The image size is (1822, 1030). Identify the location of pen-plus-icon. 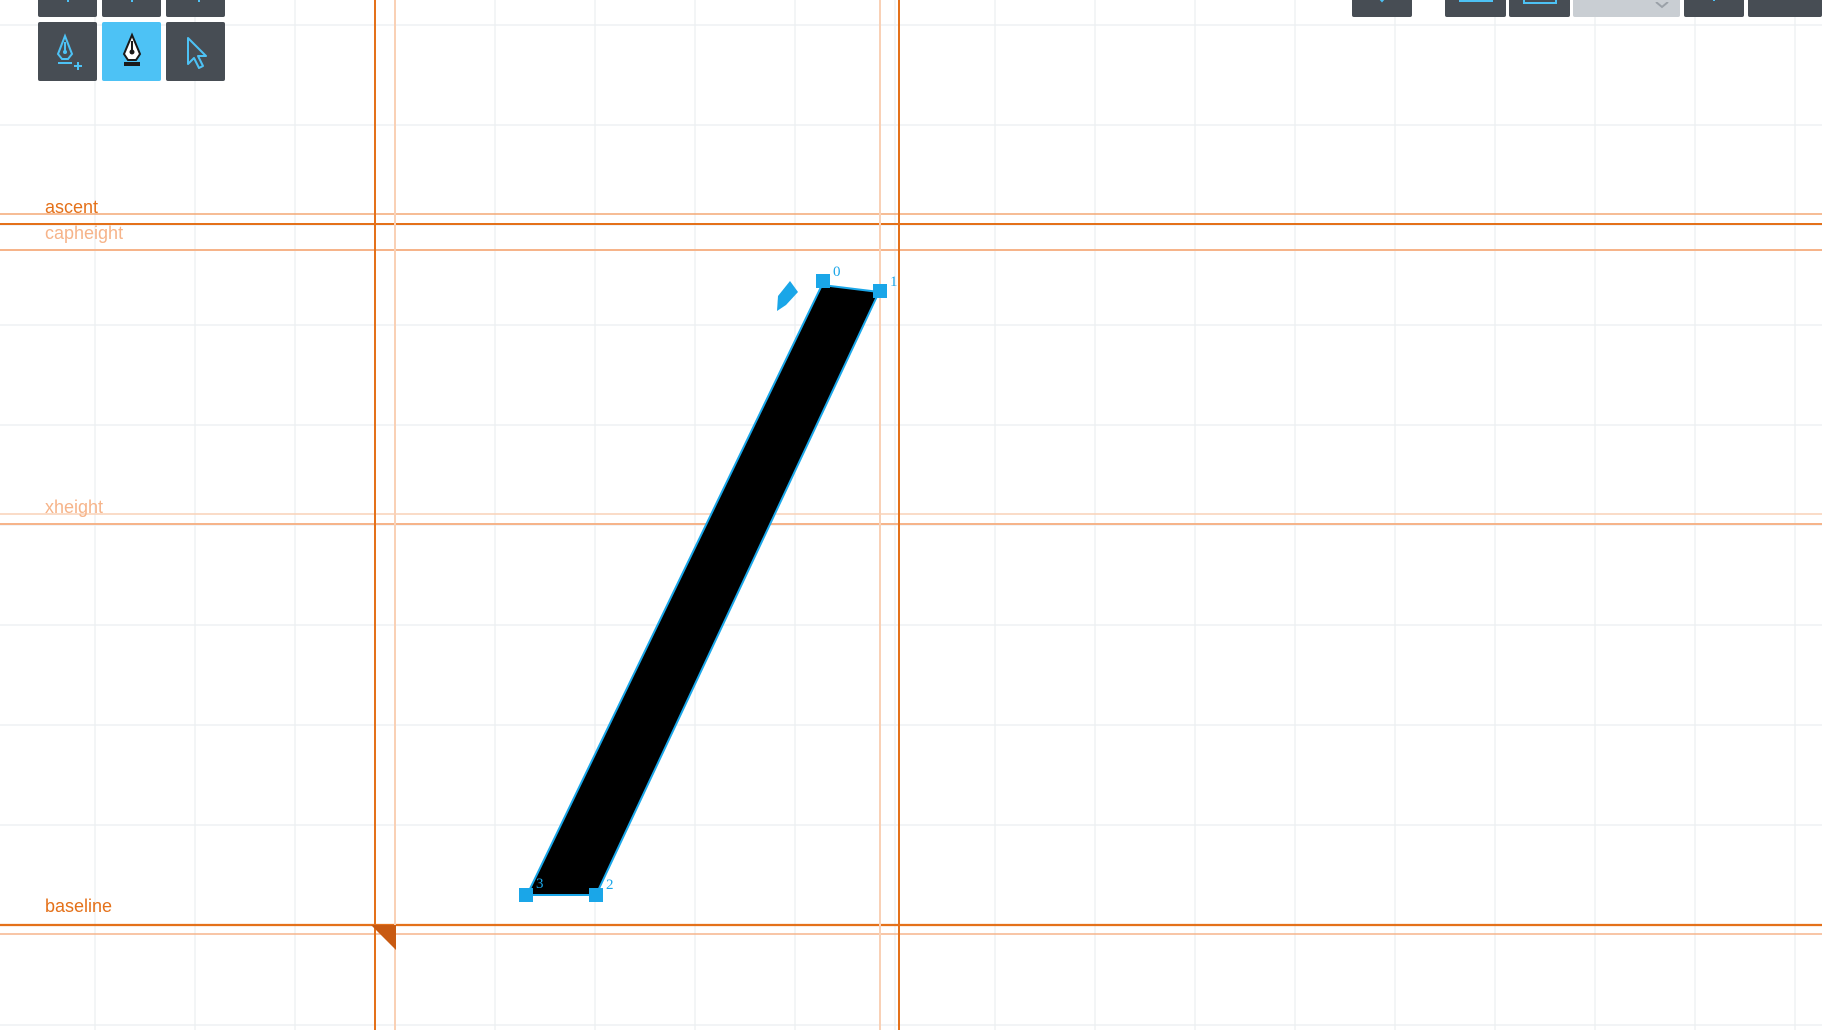
(69, 51).